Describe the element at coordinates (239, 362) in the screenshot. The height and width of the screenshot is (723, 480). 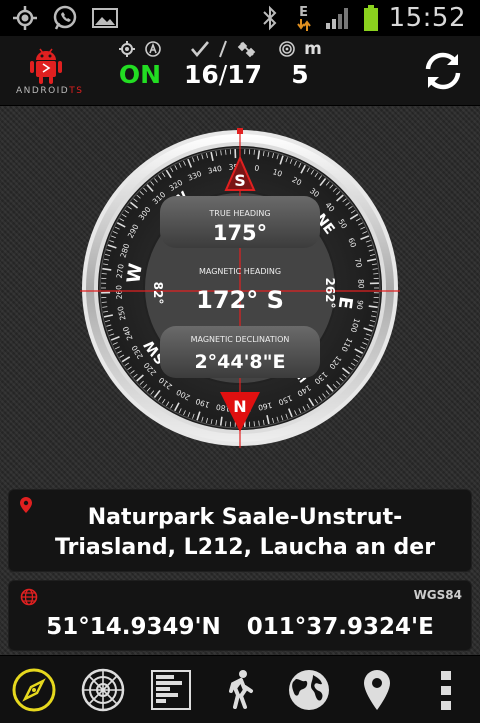
I see `magnetic-declination-value: 2°44'8"E` at that location.